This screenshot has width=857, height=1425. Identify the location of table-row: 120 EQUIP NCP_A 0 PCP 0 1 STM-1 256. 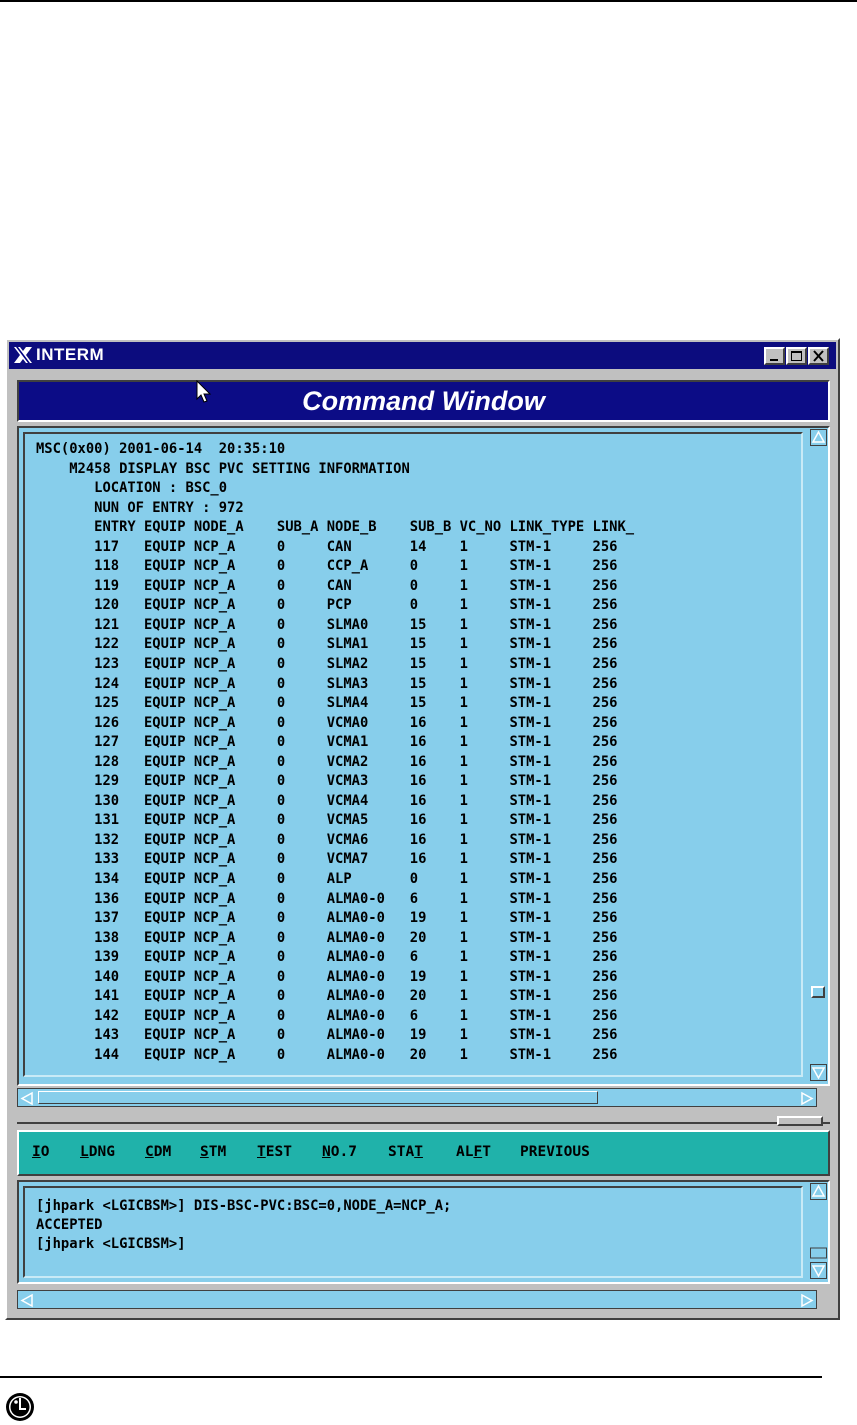
(335, 605).